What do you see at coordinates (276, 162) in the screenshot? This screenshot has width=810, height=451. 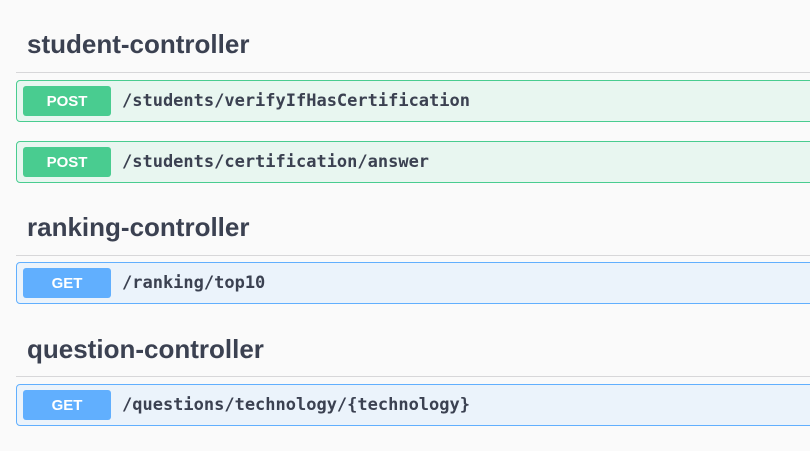 I see `operation-path: /students/certification/answer` at bounding box center [276, 162].